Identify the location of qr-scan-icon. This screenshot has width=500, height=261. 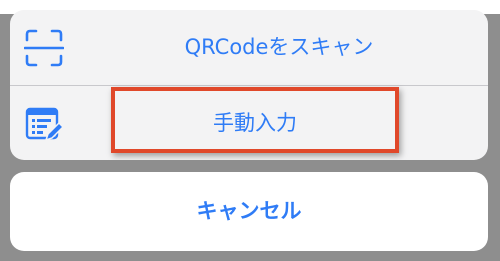
(44, 48).